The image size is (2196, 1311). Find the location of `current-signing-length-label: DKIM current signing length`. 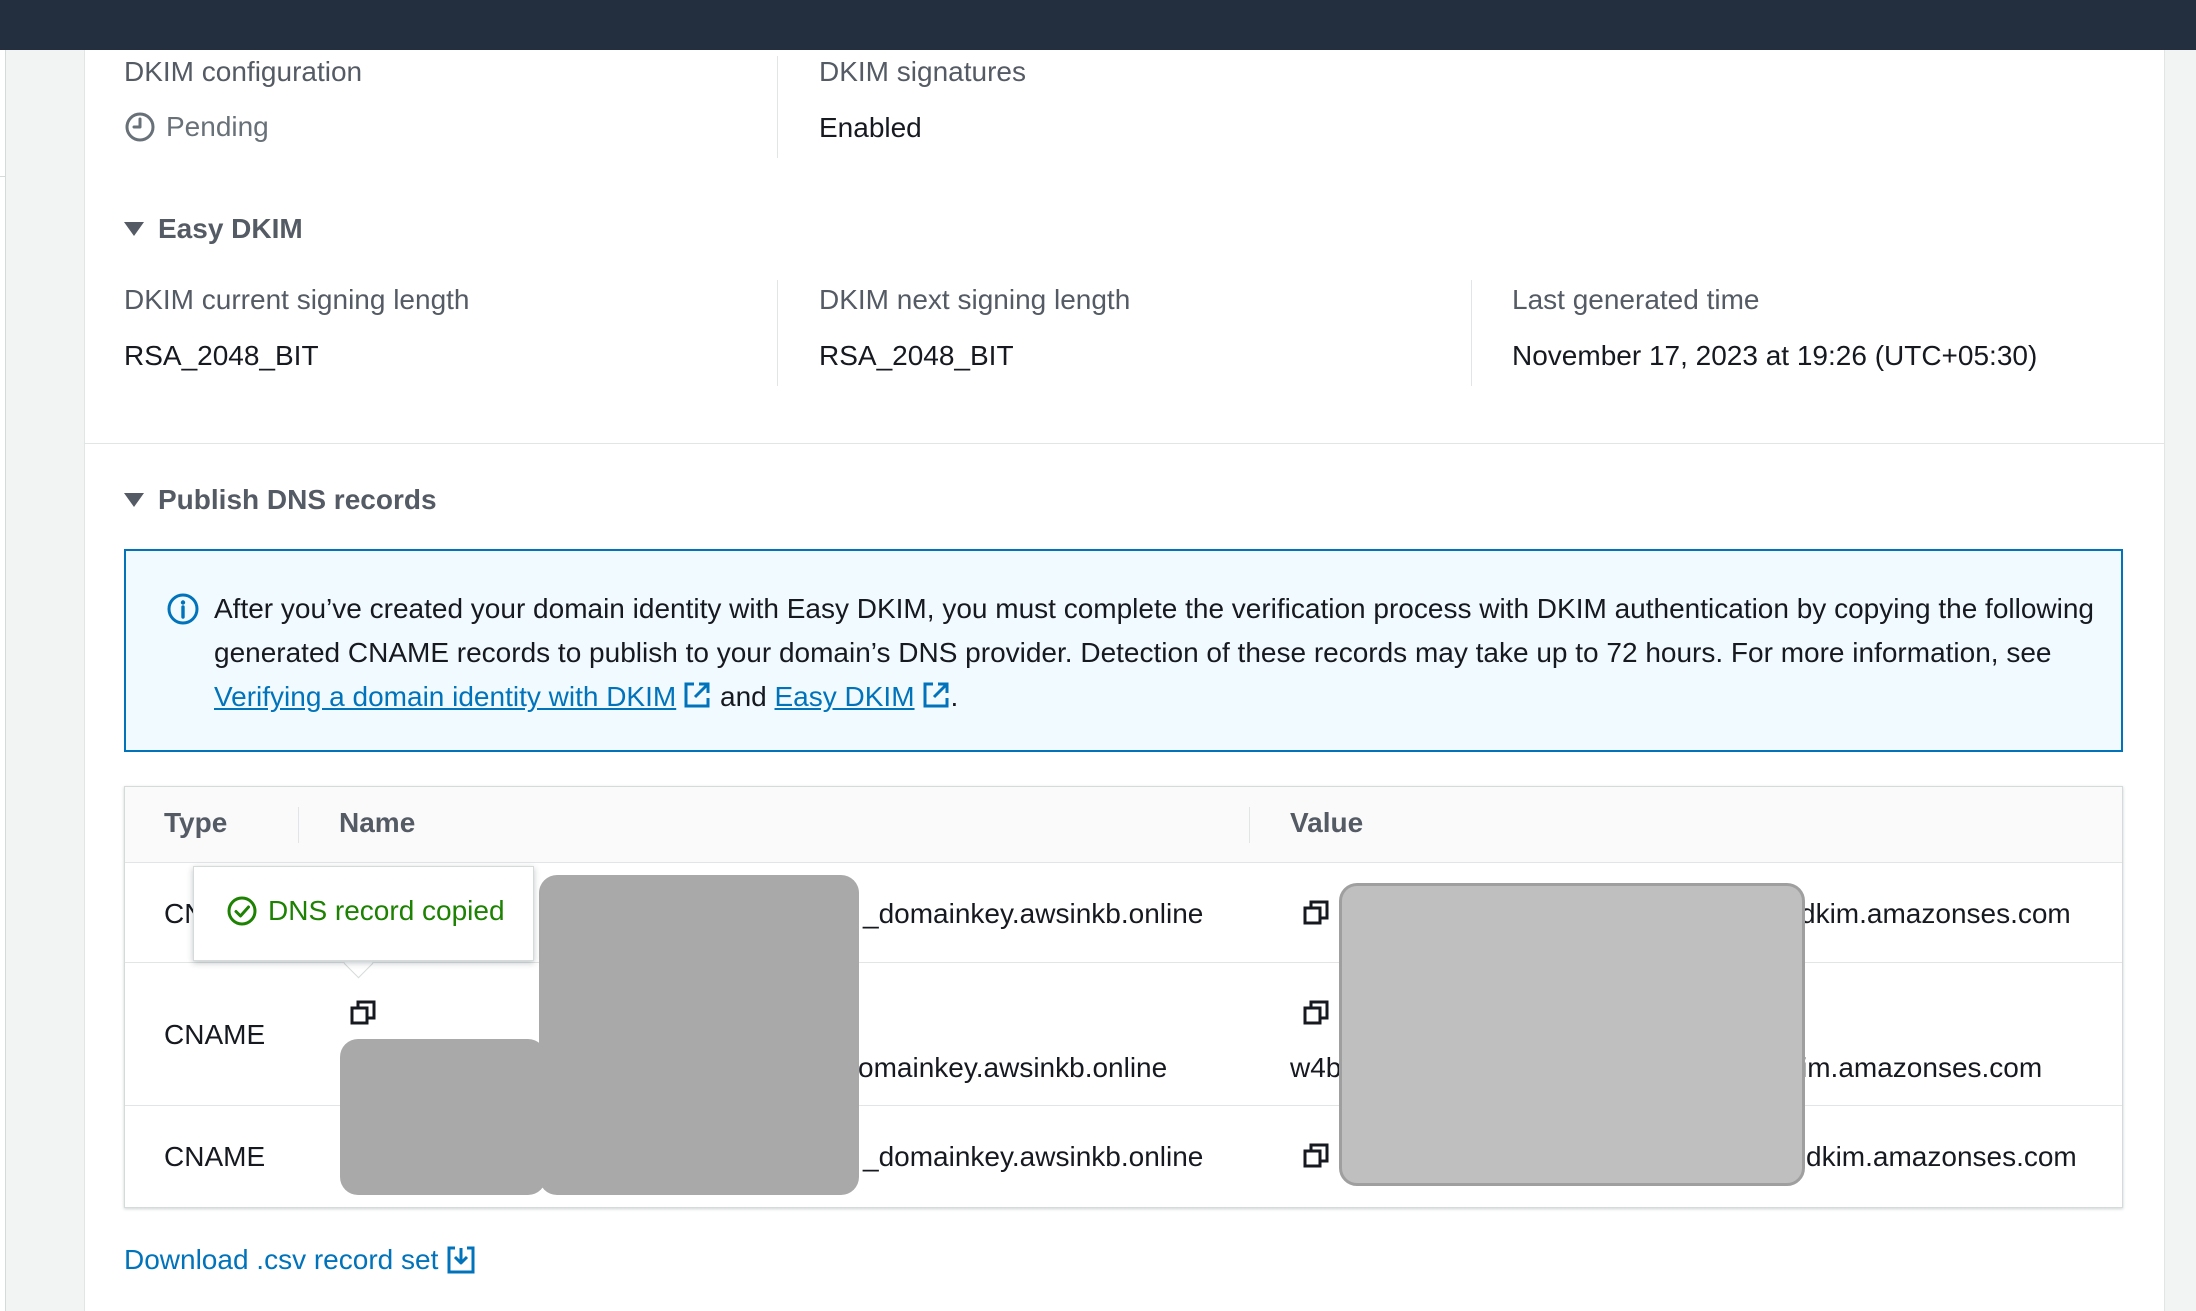

current-signing-length-label: DKIM current signing length is located at coordinates (297, 299).